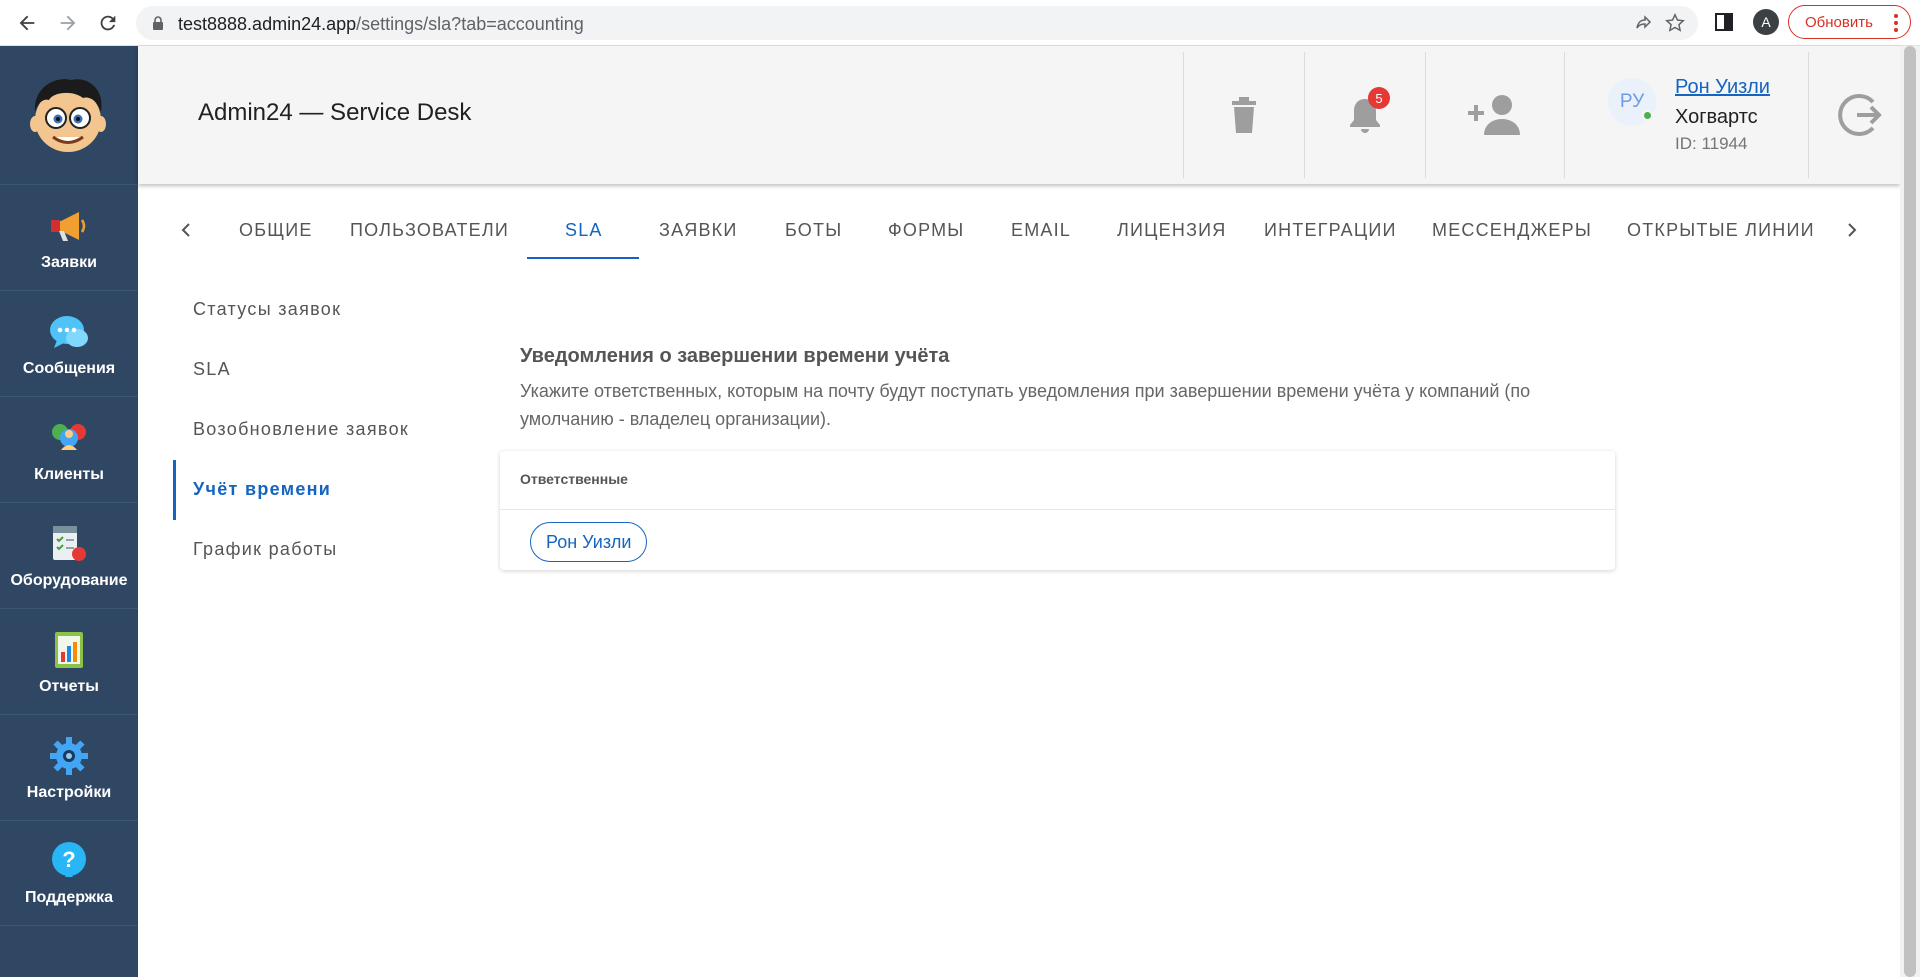  I want to click on arrow-right-icon, so click(68, 23).